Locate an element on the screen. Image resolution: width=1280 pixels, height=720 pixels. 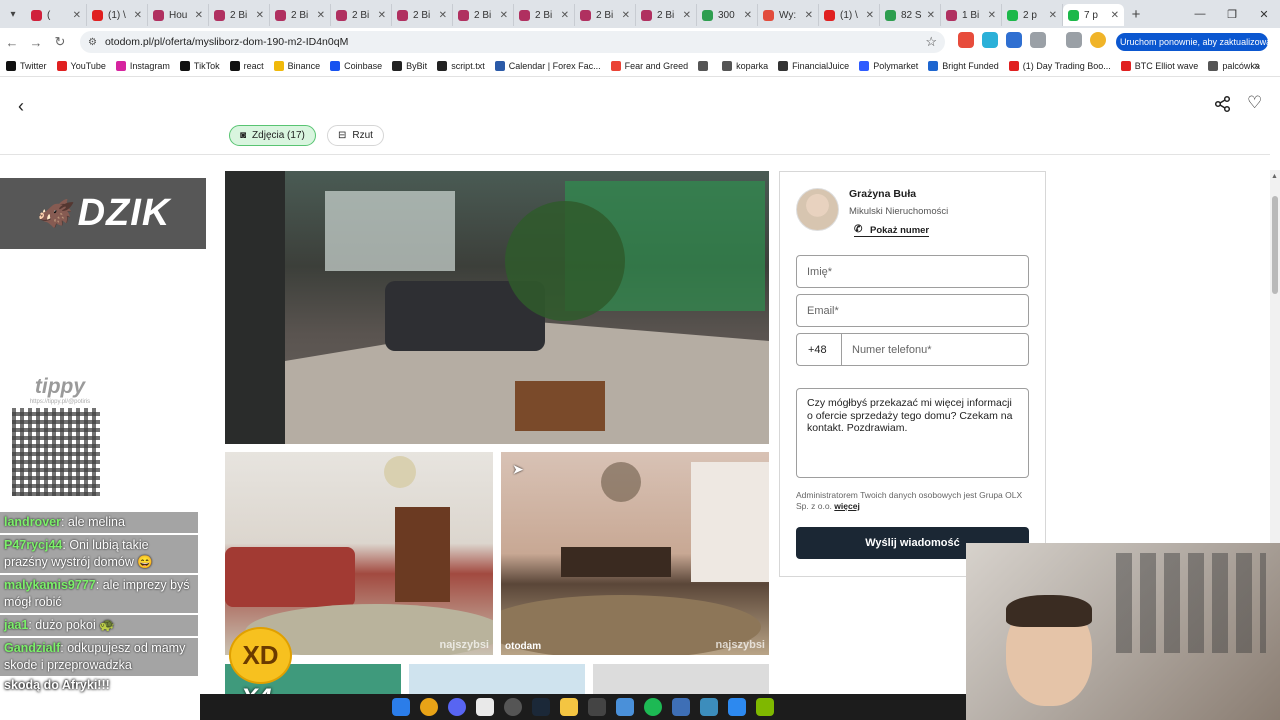
extensions-puzzle-icon is located at coordinates (1038, 40).